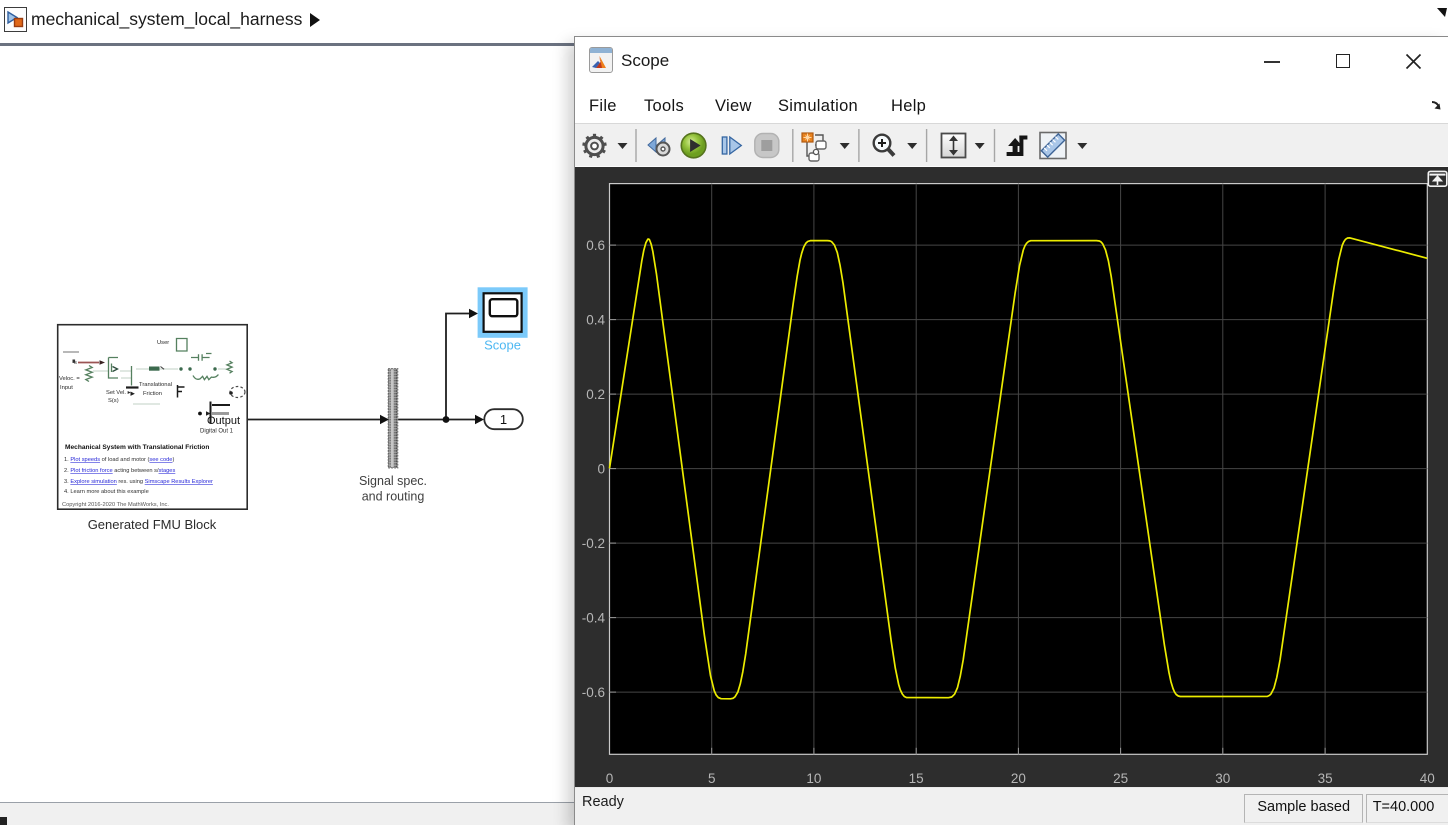 This screenshot has width=1448, height=825. Describe the element at coordinates (1018, 778) in the screenshot. I see `svg-text: 20` at that location.